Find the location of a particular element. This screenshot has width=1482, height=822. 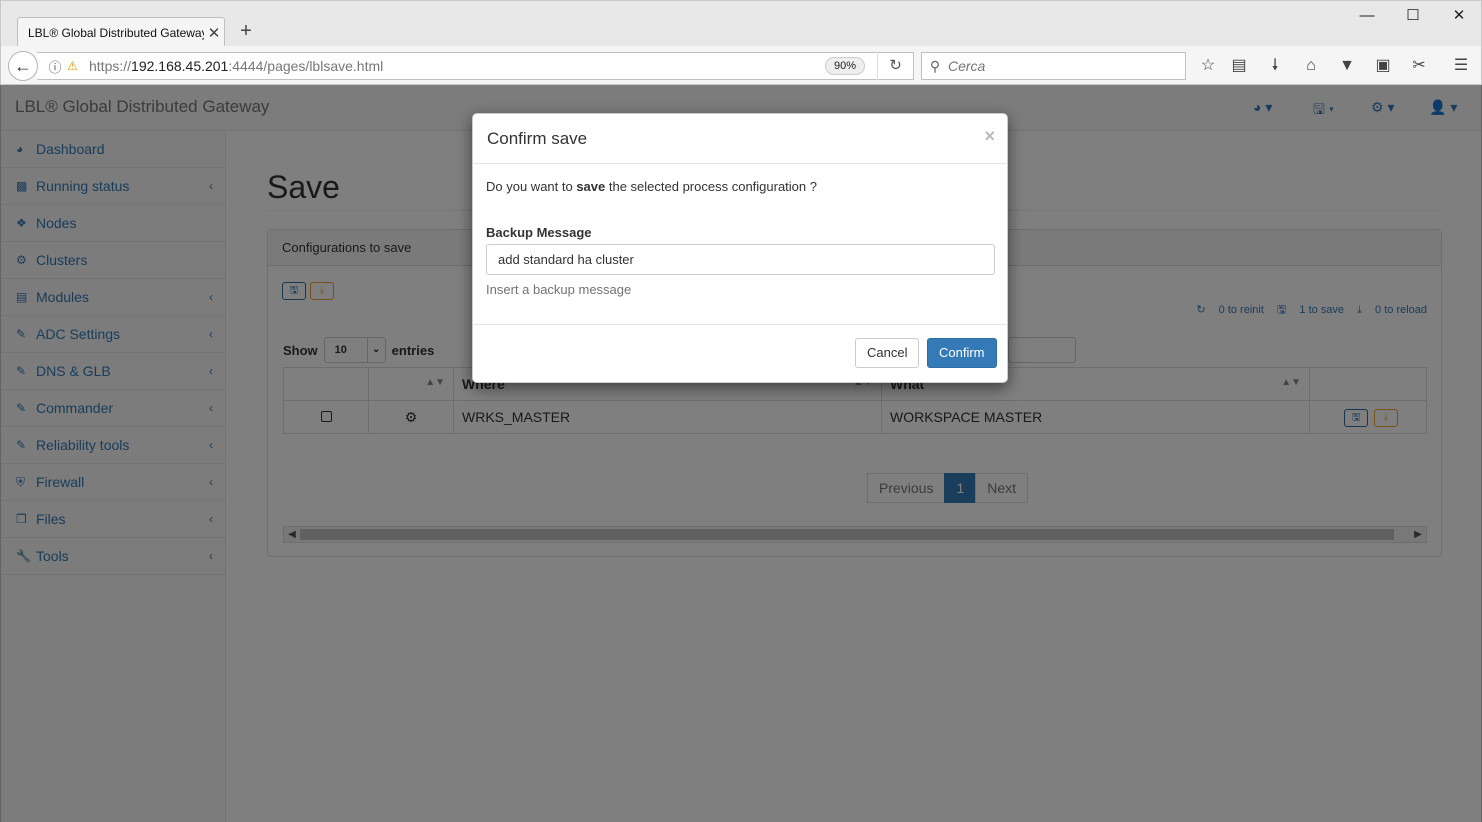

url-prefix: https:// is located at coordinates (110, 66).